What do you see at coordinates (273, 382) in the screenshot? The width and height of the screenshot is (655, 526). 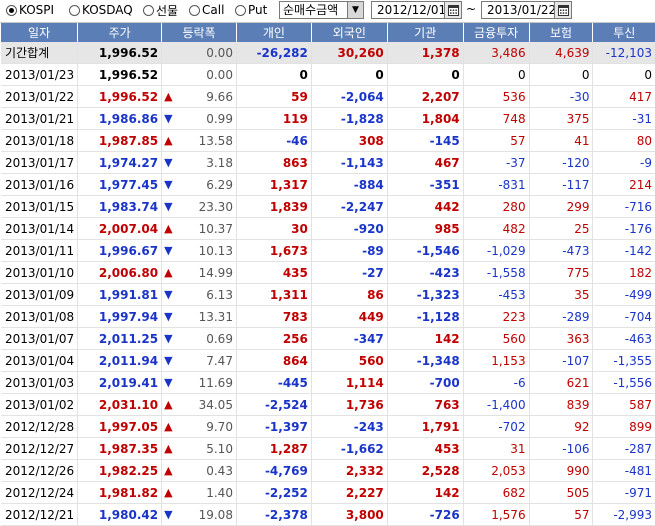 I see `cell-individual: -445` at bounding box center [273, 382].